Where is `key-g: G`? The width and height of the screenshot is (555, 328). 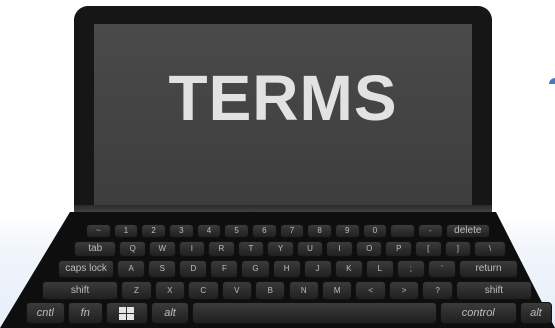 key-g: G is located at coordinates (255, 269).